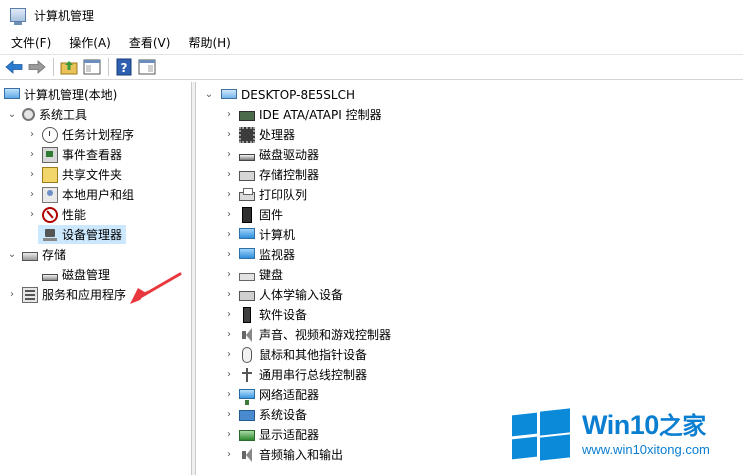 The image size is (743, 475). I want to click on device-category: › 网络适配器, so click(271, 395).